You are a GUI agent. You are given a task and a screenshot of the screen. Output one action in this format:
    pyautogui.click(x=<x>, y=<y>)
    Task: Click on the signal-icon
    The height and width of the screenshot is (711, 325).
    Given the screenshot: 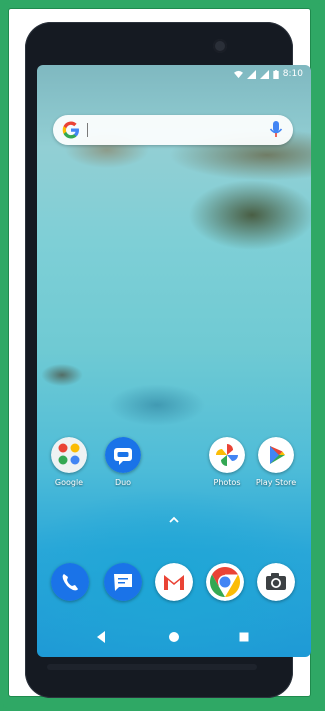 What is the action you would take?
    pyautogui.click(x=251, y=74)
    